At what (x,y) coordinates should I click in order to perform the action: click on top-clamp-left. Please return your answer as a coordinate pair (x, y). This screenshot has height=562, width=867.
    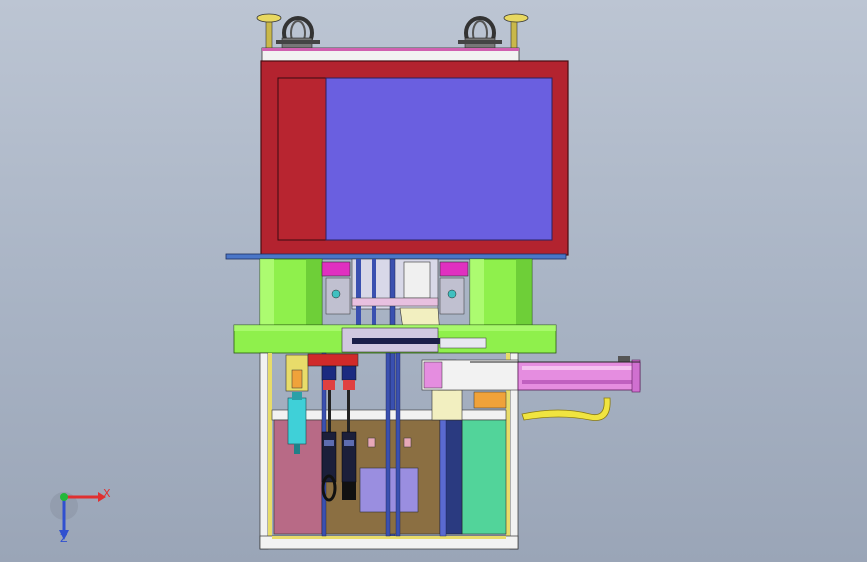
    Looking at the image, I should click on (288, 33).